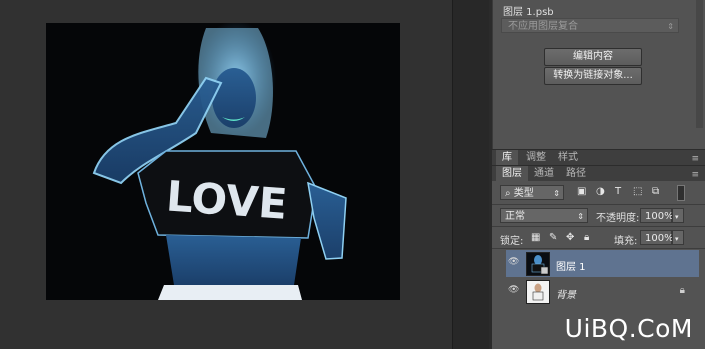  Describe the element at coordinates (470, 174) in the screenshot. I see `panel-gutter` at that location.